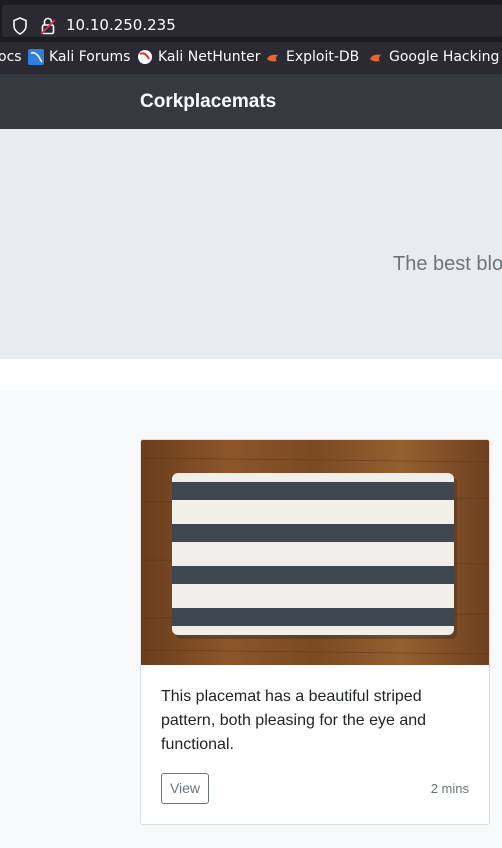 Image resolution: width=502 pixels, height=848 pixels. What do you see at coordinates (185, 788) in the screenshot?
I see `view-button: View` at bounding box center [185, 788].